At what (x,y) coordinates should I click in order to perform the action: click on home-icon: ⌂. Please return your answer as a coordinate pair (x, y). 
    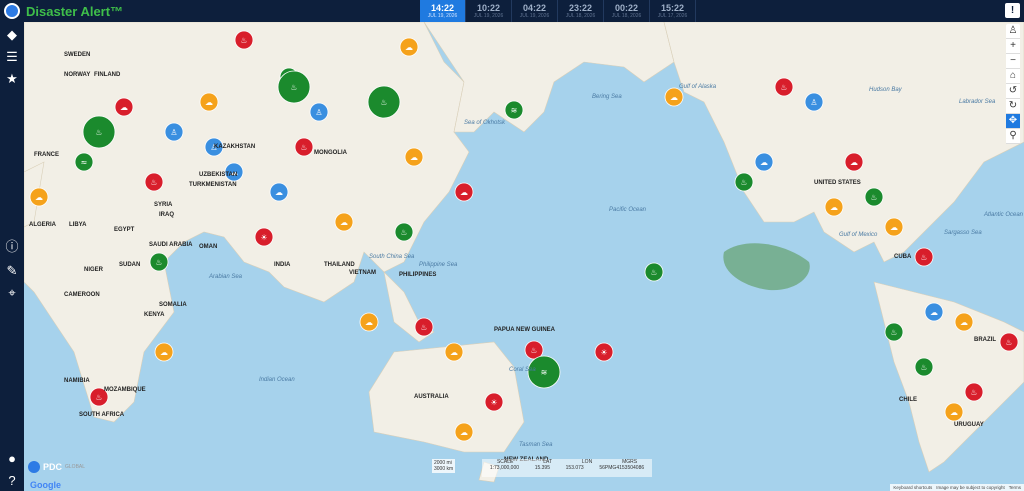
    Looking at the image, I should click on (1013, 76).